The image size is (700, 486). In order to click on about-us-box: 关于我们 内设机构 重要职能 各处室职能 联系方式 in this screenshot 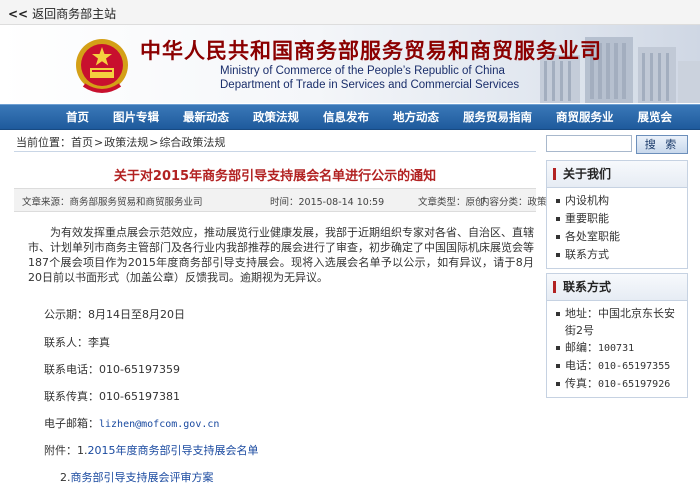, I will do `click(617, 214)`.